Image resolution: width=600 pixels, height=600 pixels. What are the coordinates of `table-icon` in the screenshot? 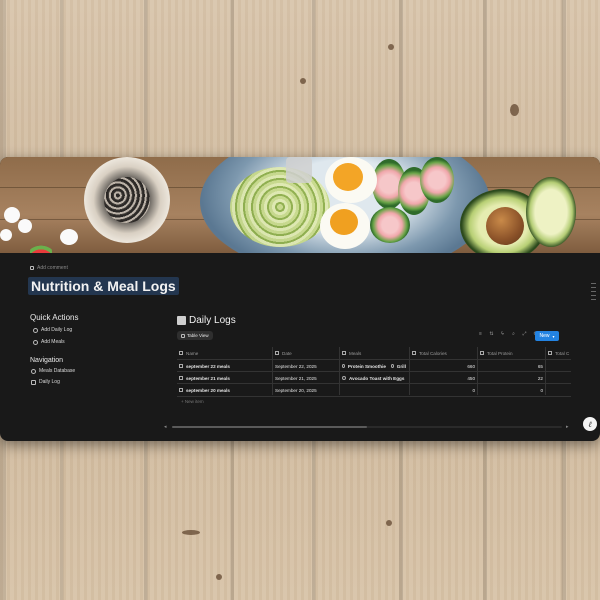 It's located at (183, 335).